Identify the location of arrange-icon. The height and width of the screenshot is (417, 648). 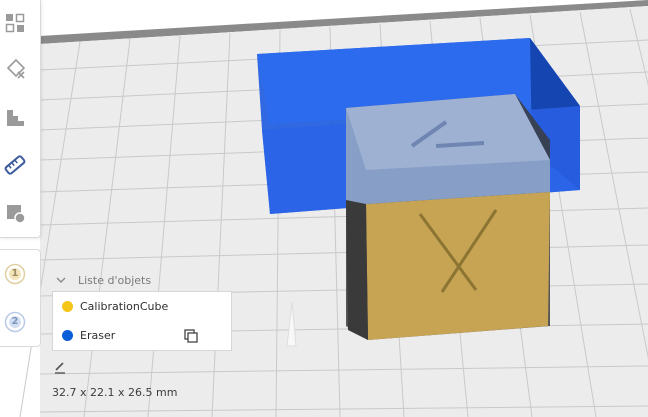
(15, 23).